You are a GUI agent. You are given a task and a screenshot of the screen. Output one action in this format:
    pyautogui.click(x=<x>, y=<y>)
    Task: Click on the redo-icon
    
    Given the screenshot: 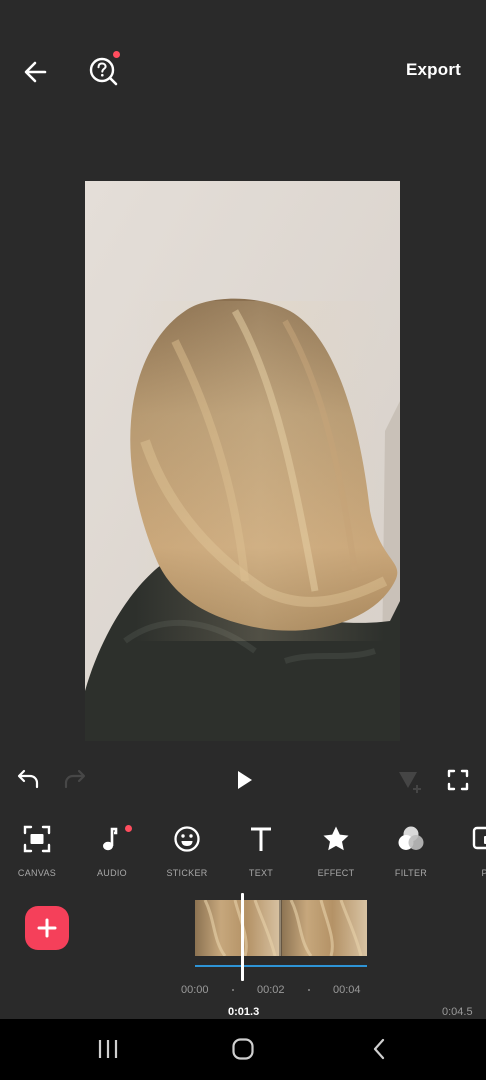 What is the action you would take?
    pyautogui.click(x=75, y=779)
    